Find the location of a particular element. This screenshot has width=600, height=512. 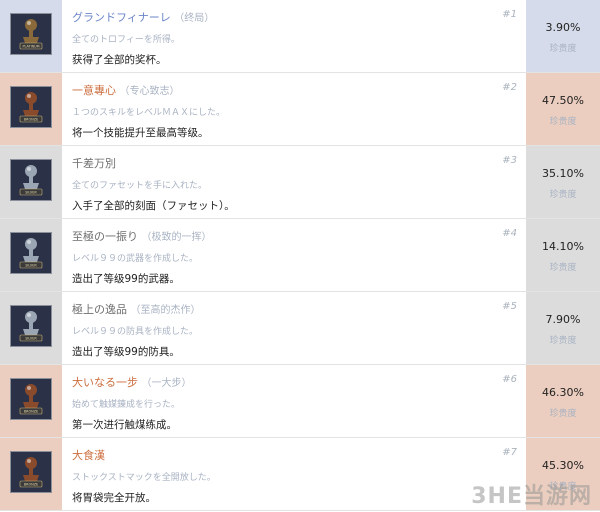

trophy-desc-cn: 造出了等级99的防具。 is located at coordinates (126, 352).